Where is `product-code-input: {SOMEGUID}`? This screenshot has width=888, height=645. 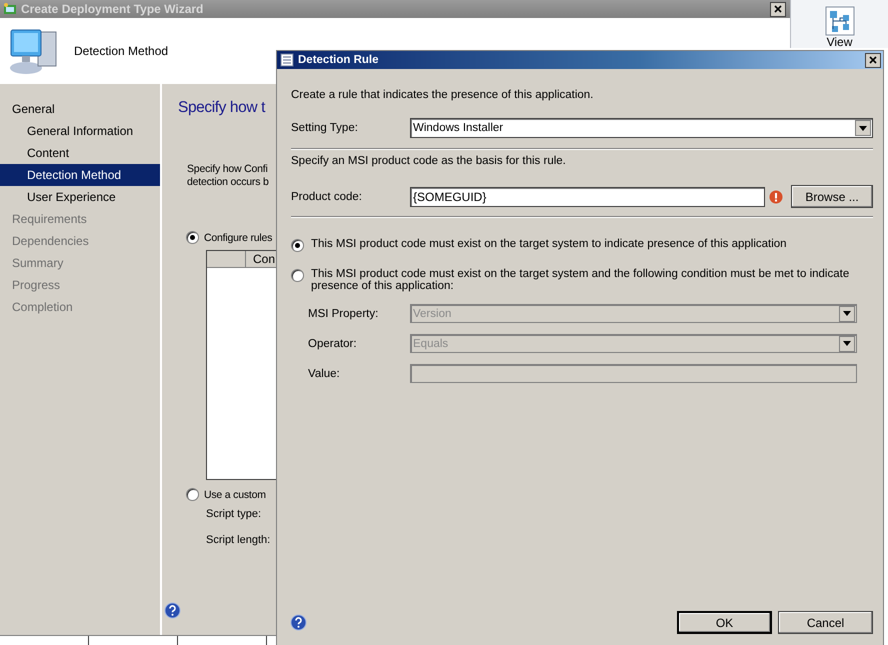
product-code-input: {SOMEGUID} is located at coordinates (588, 196).